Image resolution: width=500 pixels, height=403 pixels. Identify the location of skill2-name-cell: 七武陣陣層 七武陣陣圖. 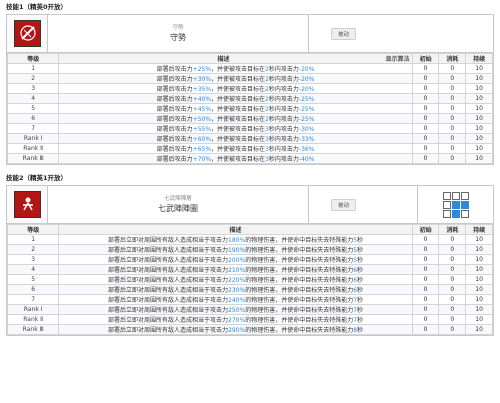
(178, 204).